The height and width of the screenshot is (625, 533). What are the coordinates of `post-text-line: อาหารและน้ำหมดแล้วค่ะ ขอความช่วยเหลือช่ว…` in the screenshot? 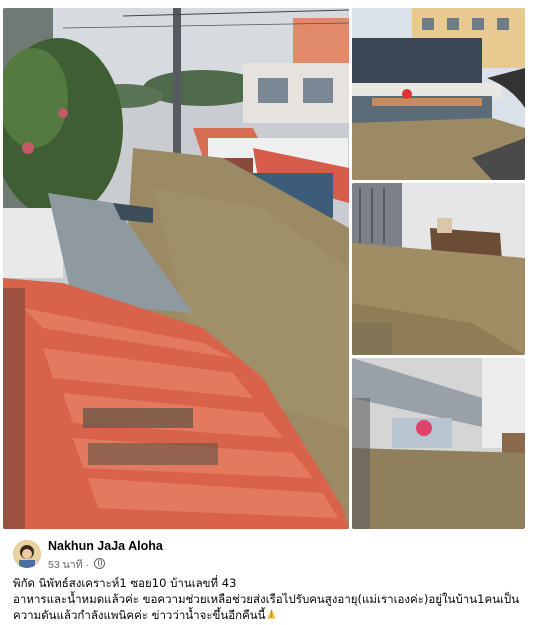 It's located at (266, 599).